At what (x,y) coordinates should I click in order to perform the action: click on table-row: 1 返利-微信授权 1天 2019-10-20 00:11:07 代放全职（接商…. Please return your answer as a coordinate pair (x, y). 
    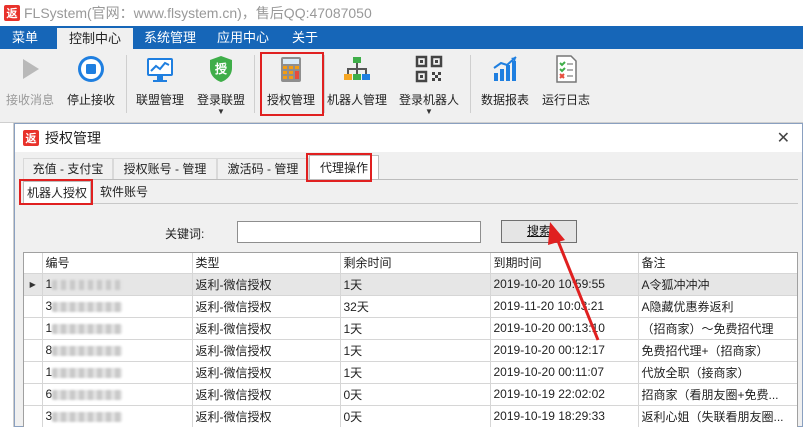
    Looking at the image, I should click on (410, 372).